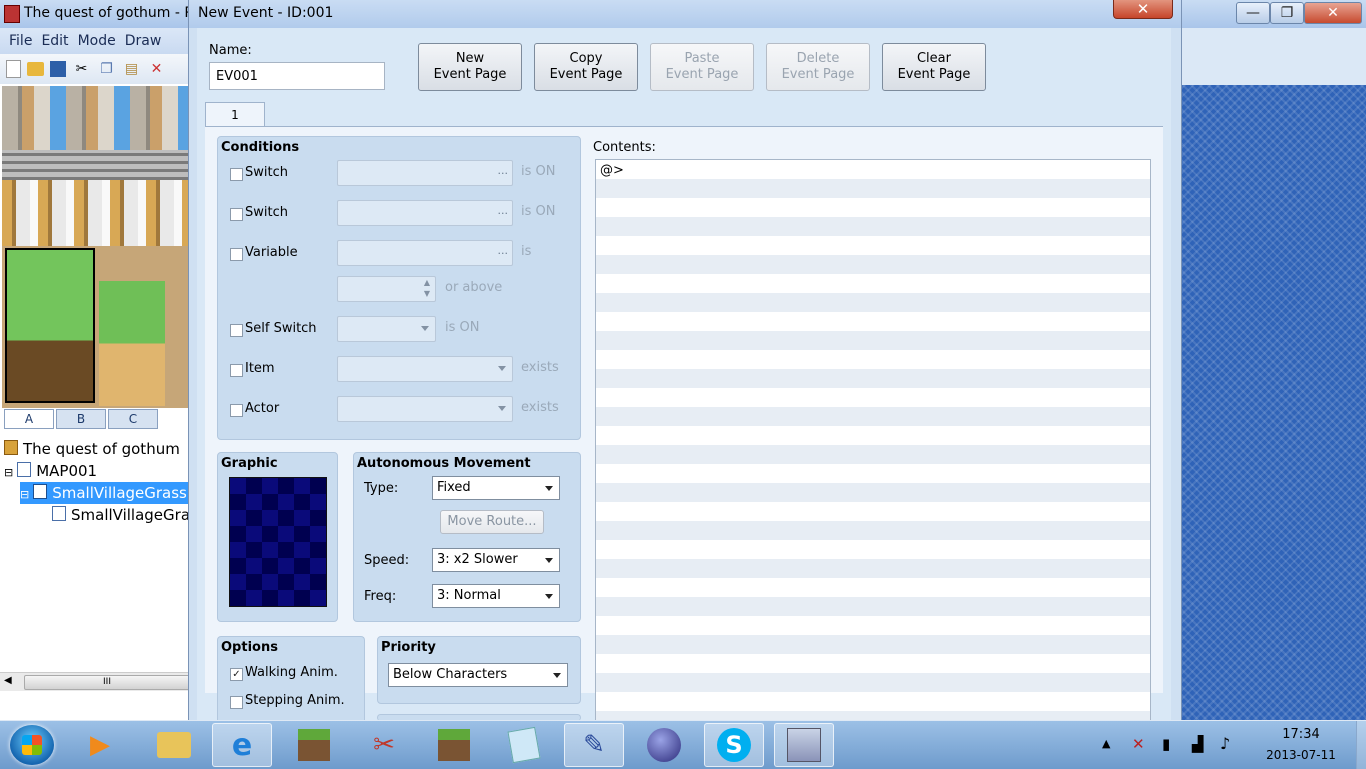 This screenshot has width=1366, height=769. Describe the element at coordinates (81, 69) in the screenshot. I see `cut-icon: ✂` at that location.